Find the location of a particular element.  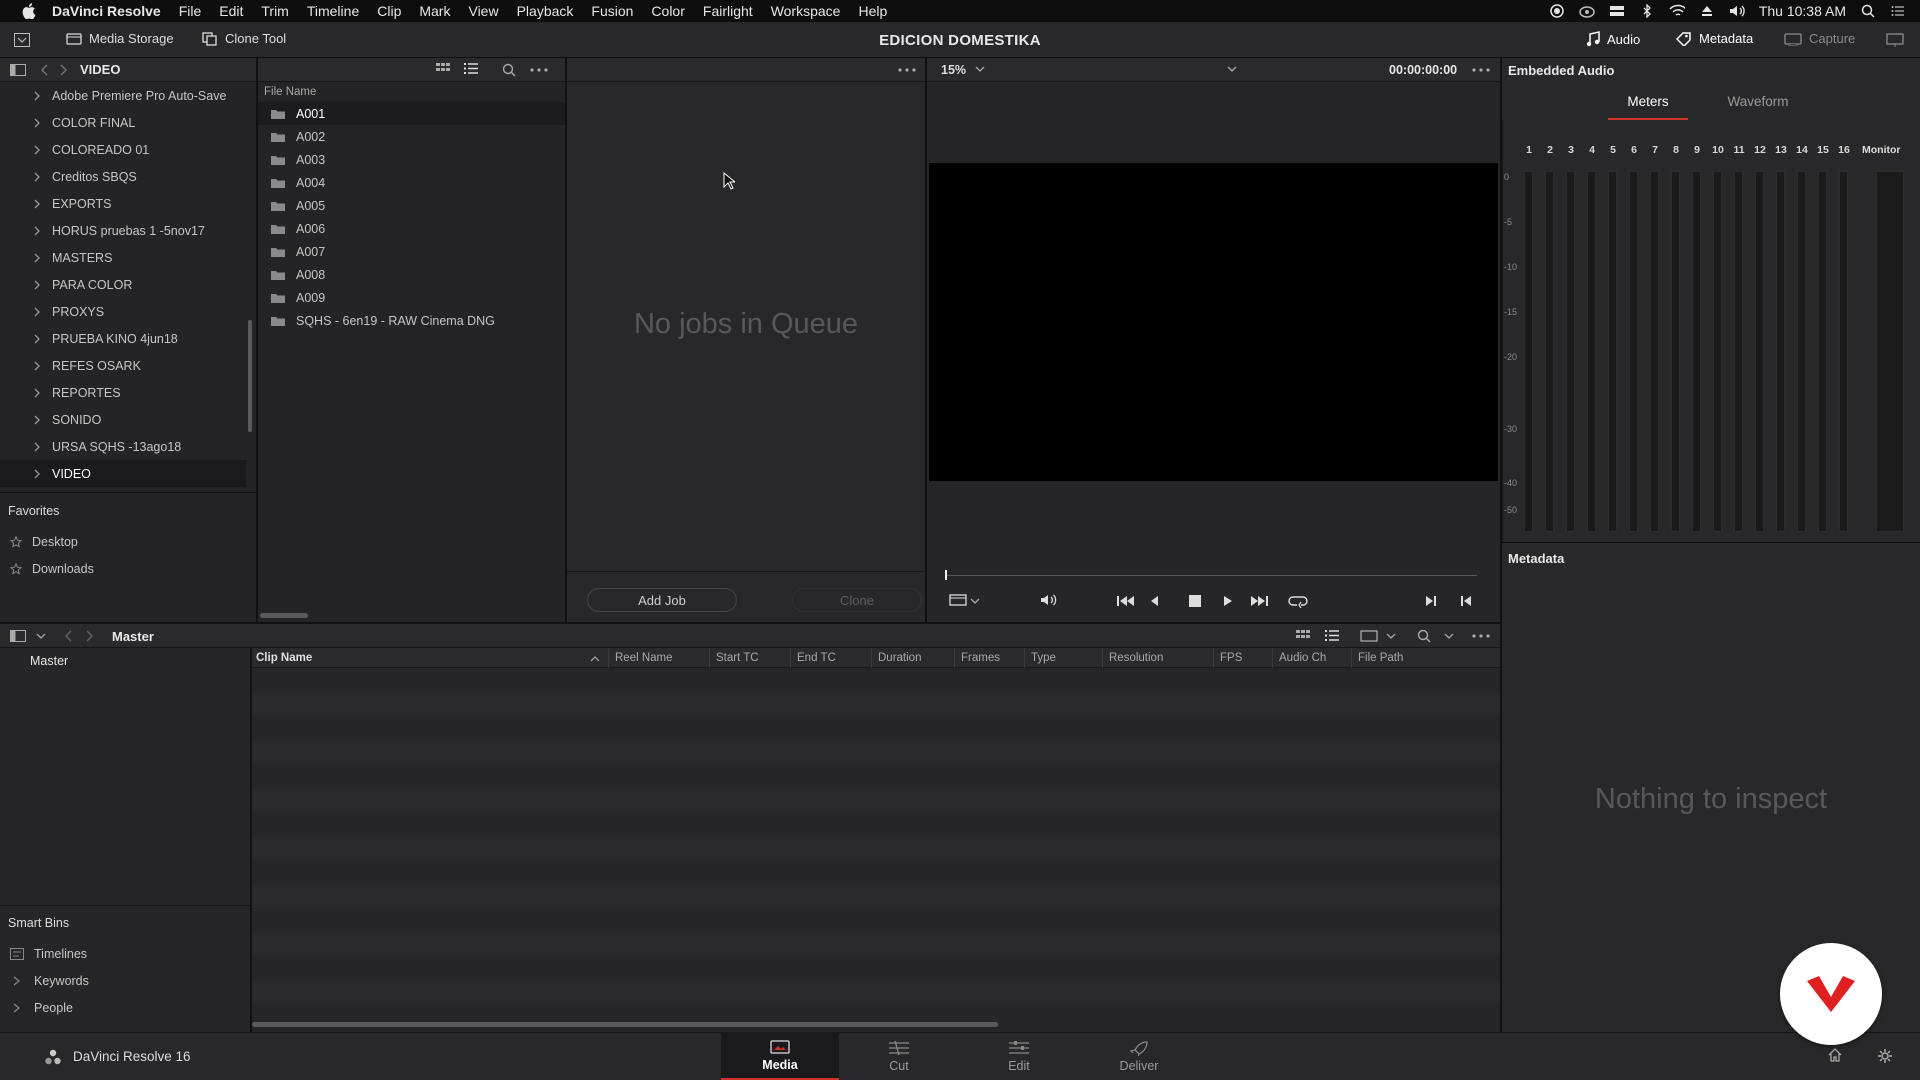

back-arrow-icon is located at coordinates (45, 70).